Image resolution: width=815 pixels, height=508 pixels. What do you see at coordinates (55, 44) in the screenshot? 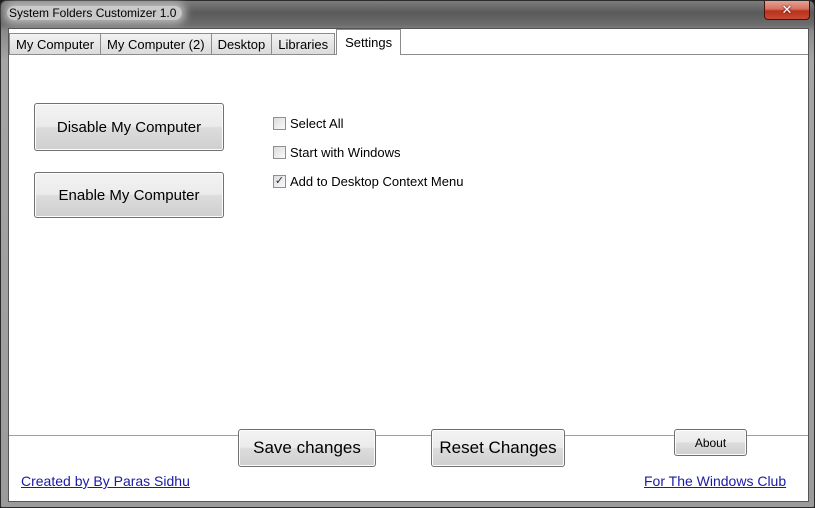
I see `tab-my-computer: My Computer` at bounding box center [55, 44].